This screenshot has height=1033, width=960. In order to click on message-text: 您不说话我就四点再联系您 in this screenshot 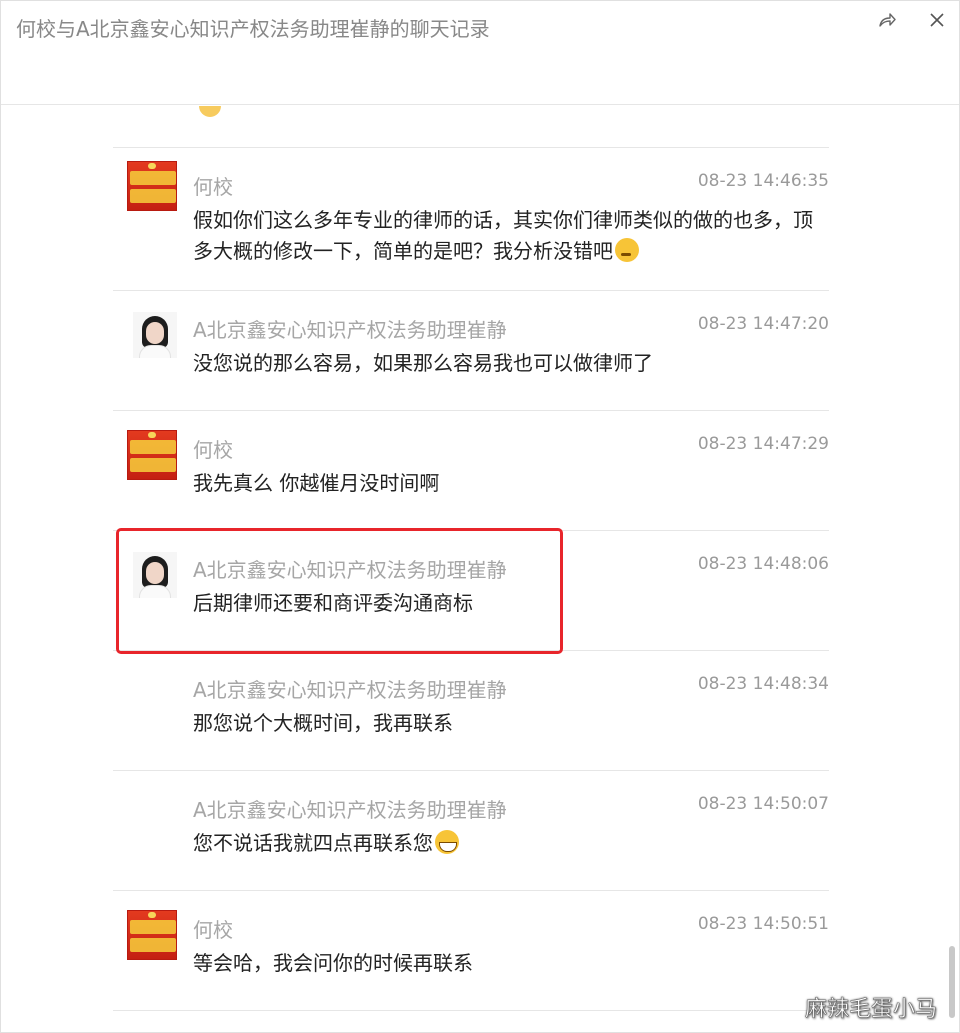, I will do `click(503, 843)`.